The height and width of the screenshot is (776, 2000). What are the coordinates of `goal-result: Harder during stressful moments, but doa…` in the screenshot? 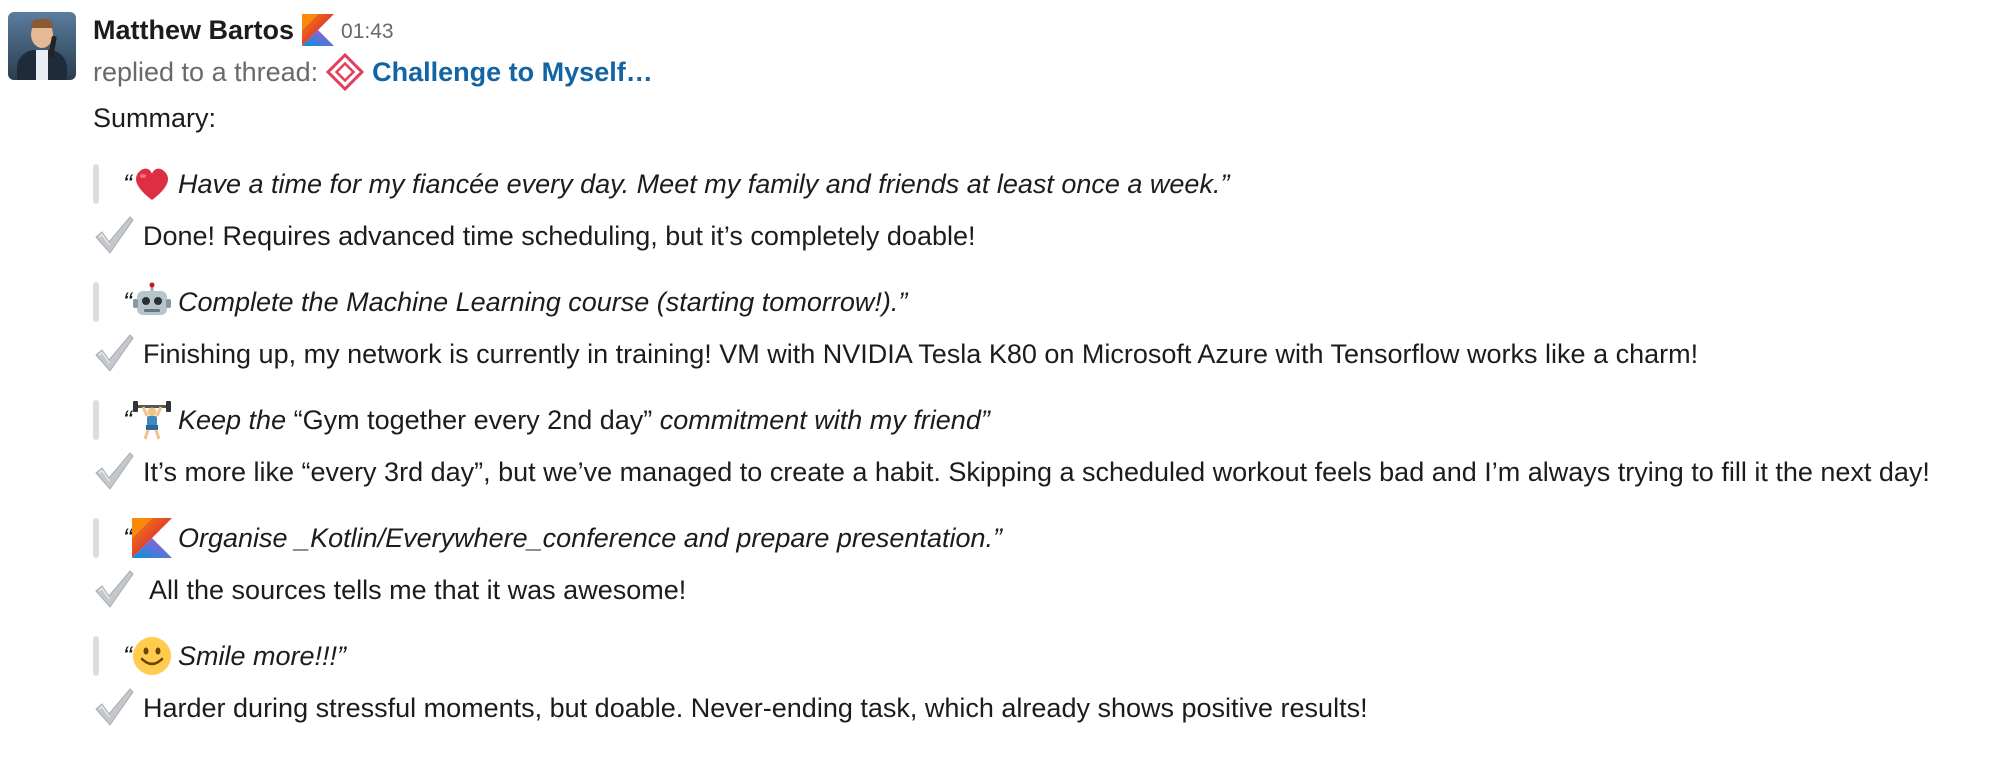 It's located at (1043, 708).